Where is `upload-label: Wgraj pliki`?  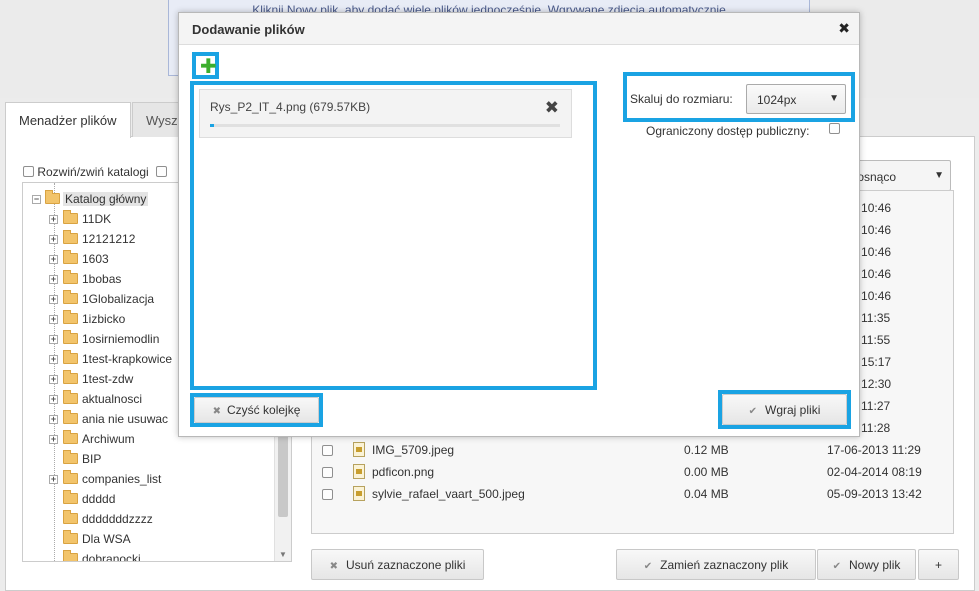 upload-label: Wgraj pliki is located at coordinates (793, 410).